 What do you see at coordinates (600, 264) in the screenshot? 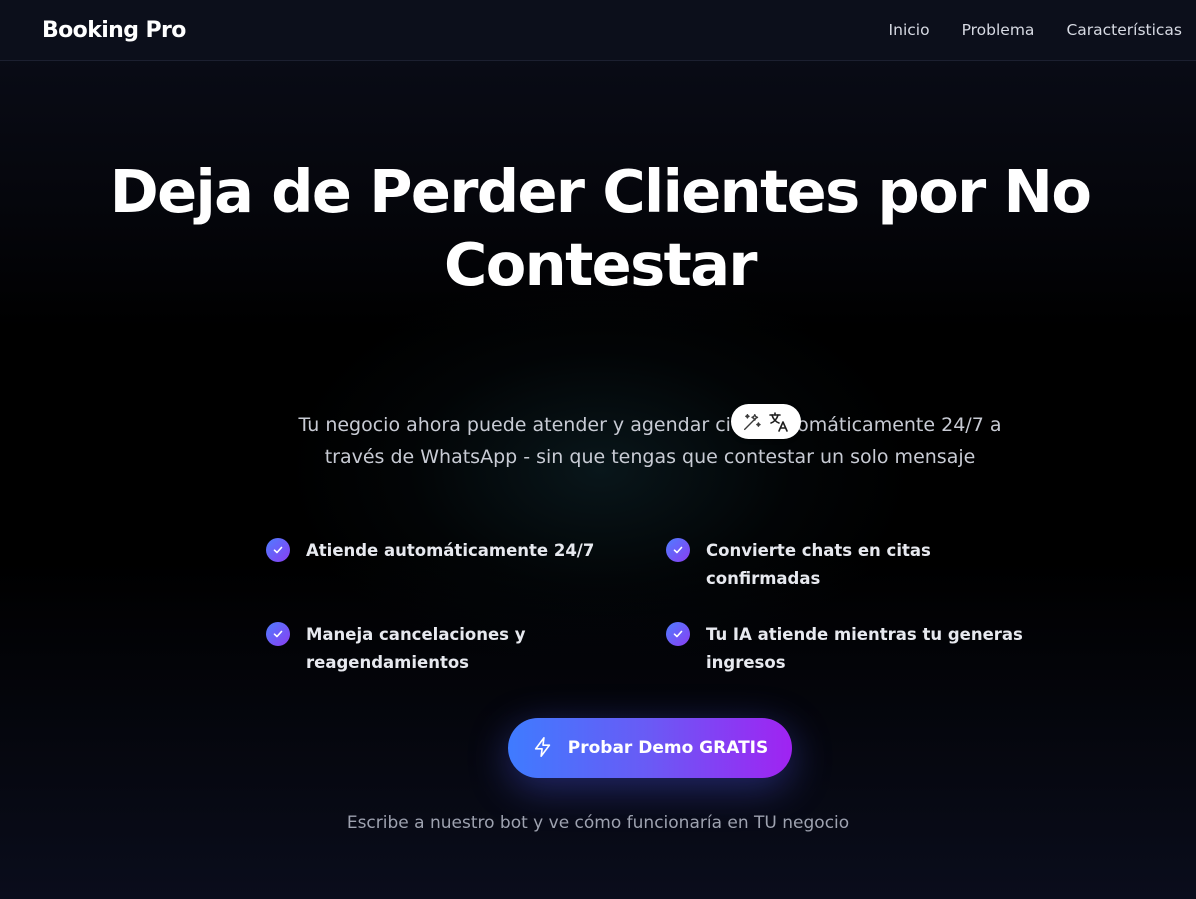
I see `hero-title-line-2: Contestar` at bounding box center [600, 264].